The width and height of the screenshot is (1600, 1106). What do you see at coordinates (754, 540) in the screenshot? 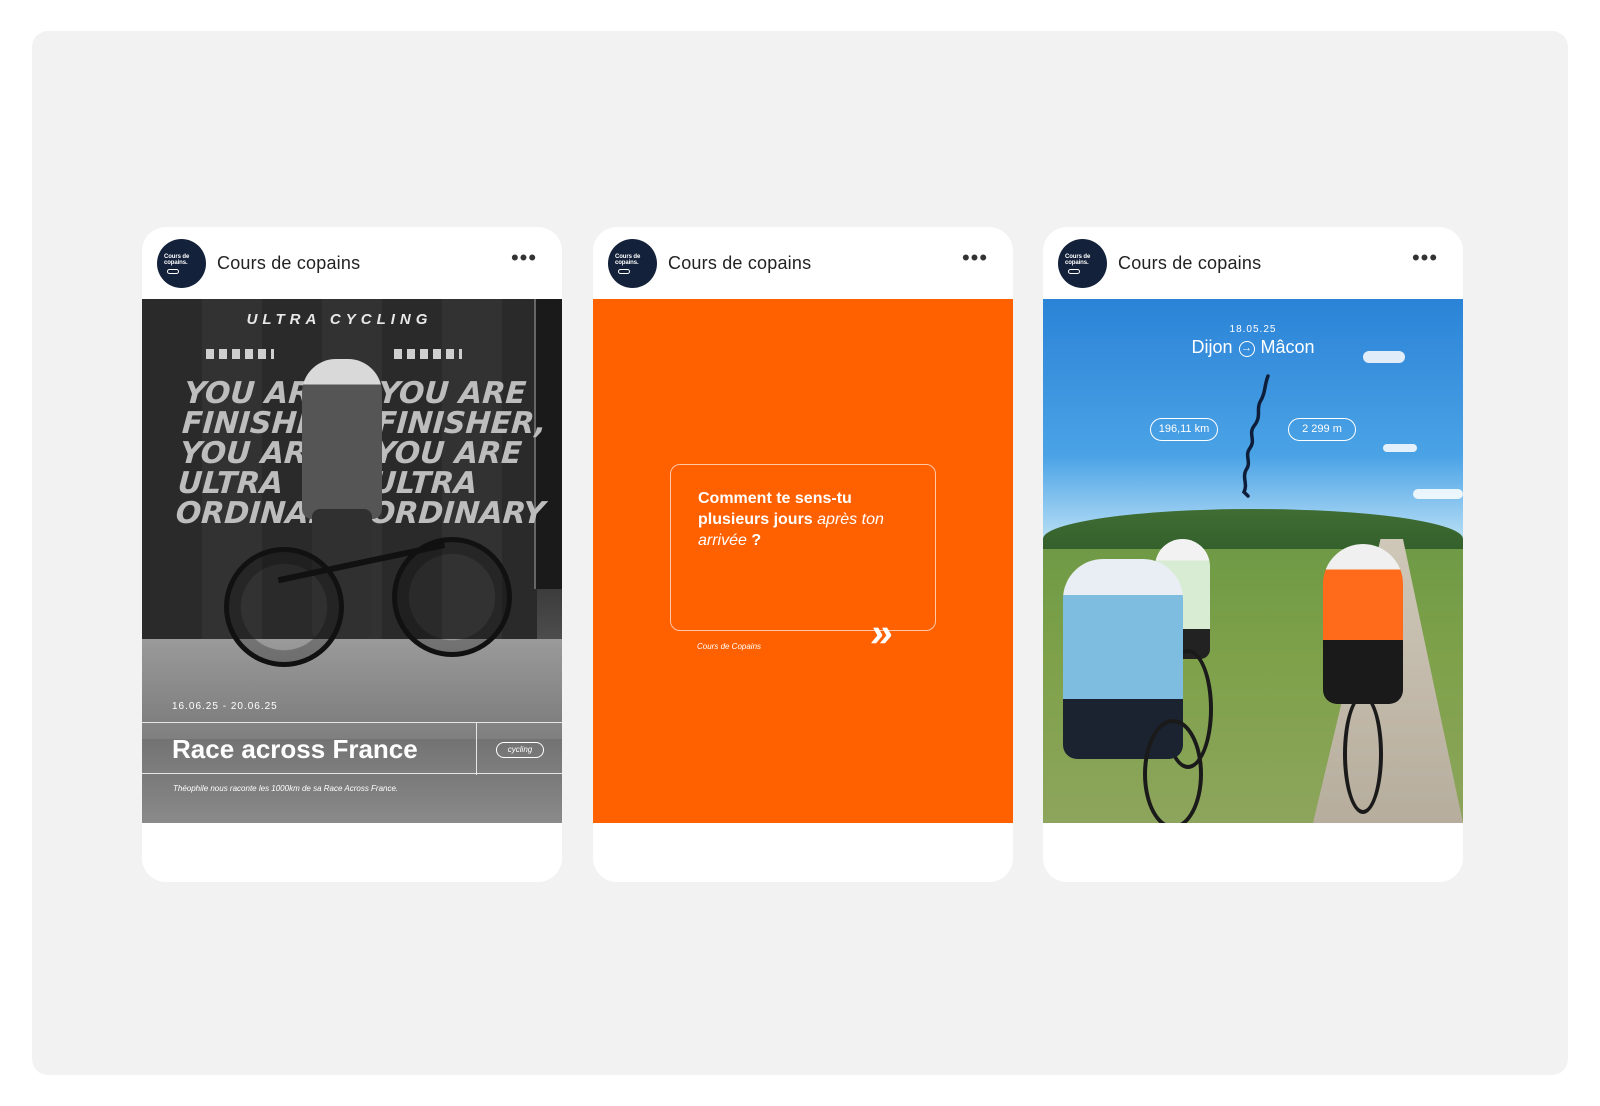
I see `question-end: ?` at bounding box center [754, 540].